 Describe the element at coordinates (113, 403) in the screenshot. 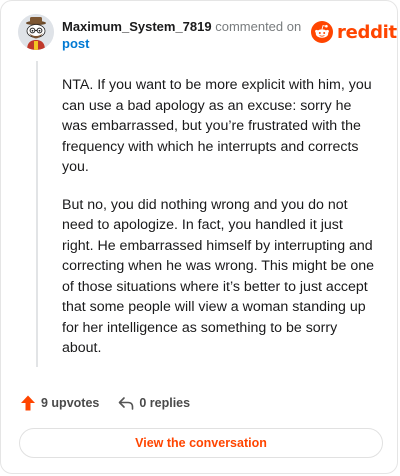

I see `comment-actions: 9 upvotes 0 replies` at that location.